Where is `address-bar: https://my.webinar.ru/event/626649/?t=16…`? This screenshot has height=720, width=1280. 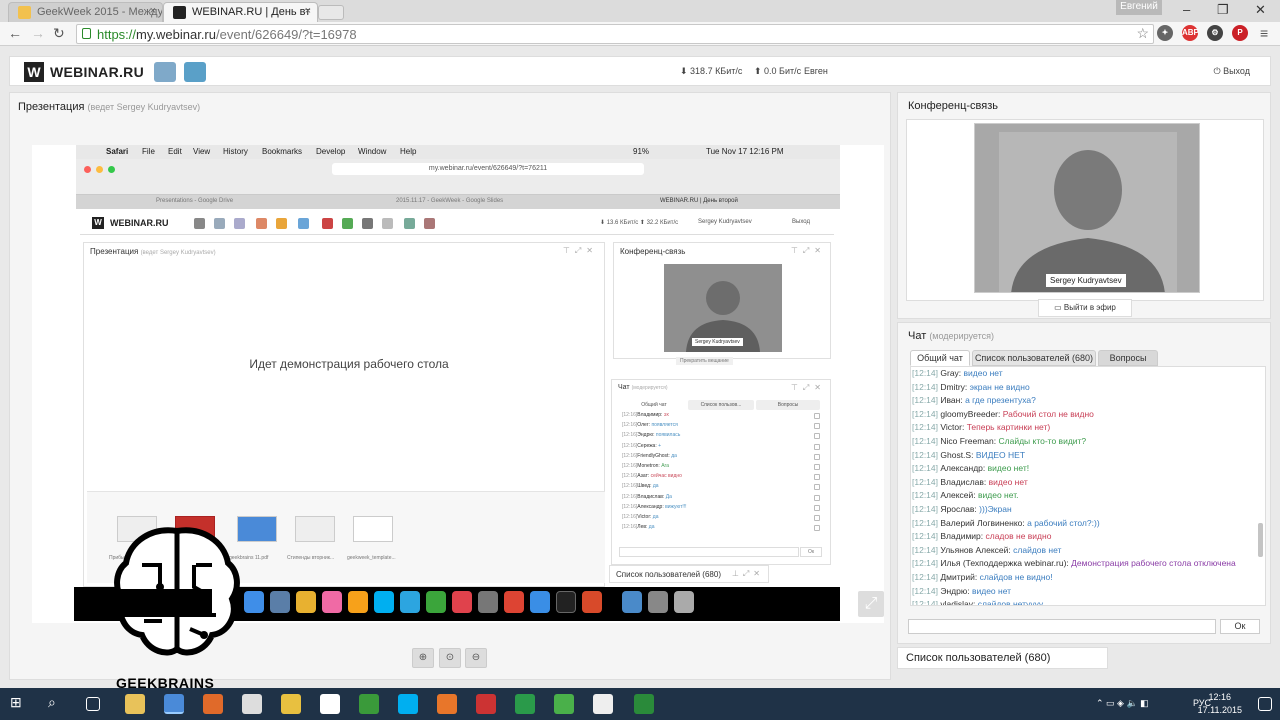 address-bar: https://my.webinar.ru/event/626649/?t=16… is located at coordinates (615, 34).